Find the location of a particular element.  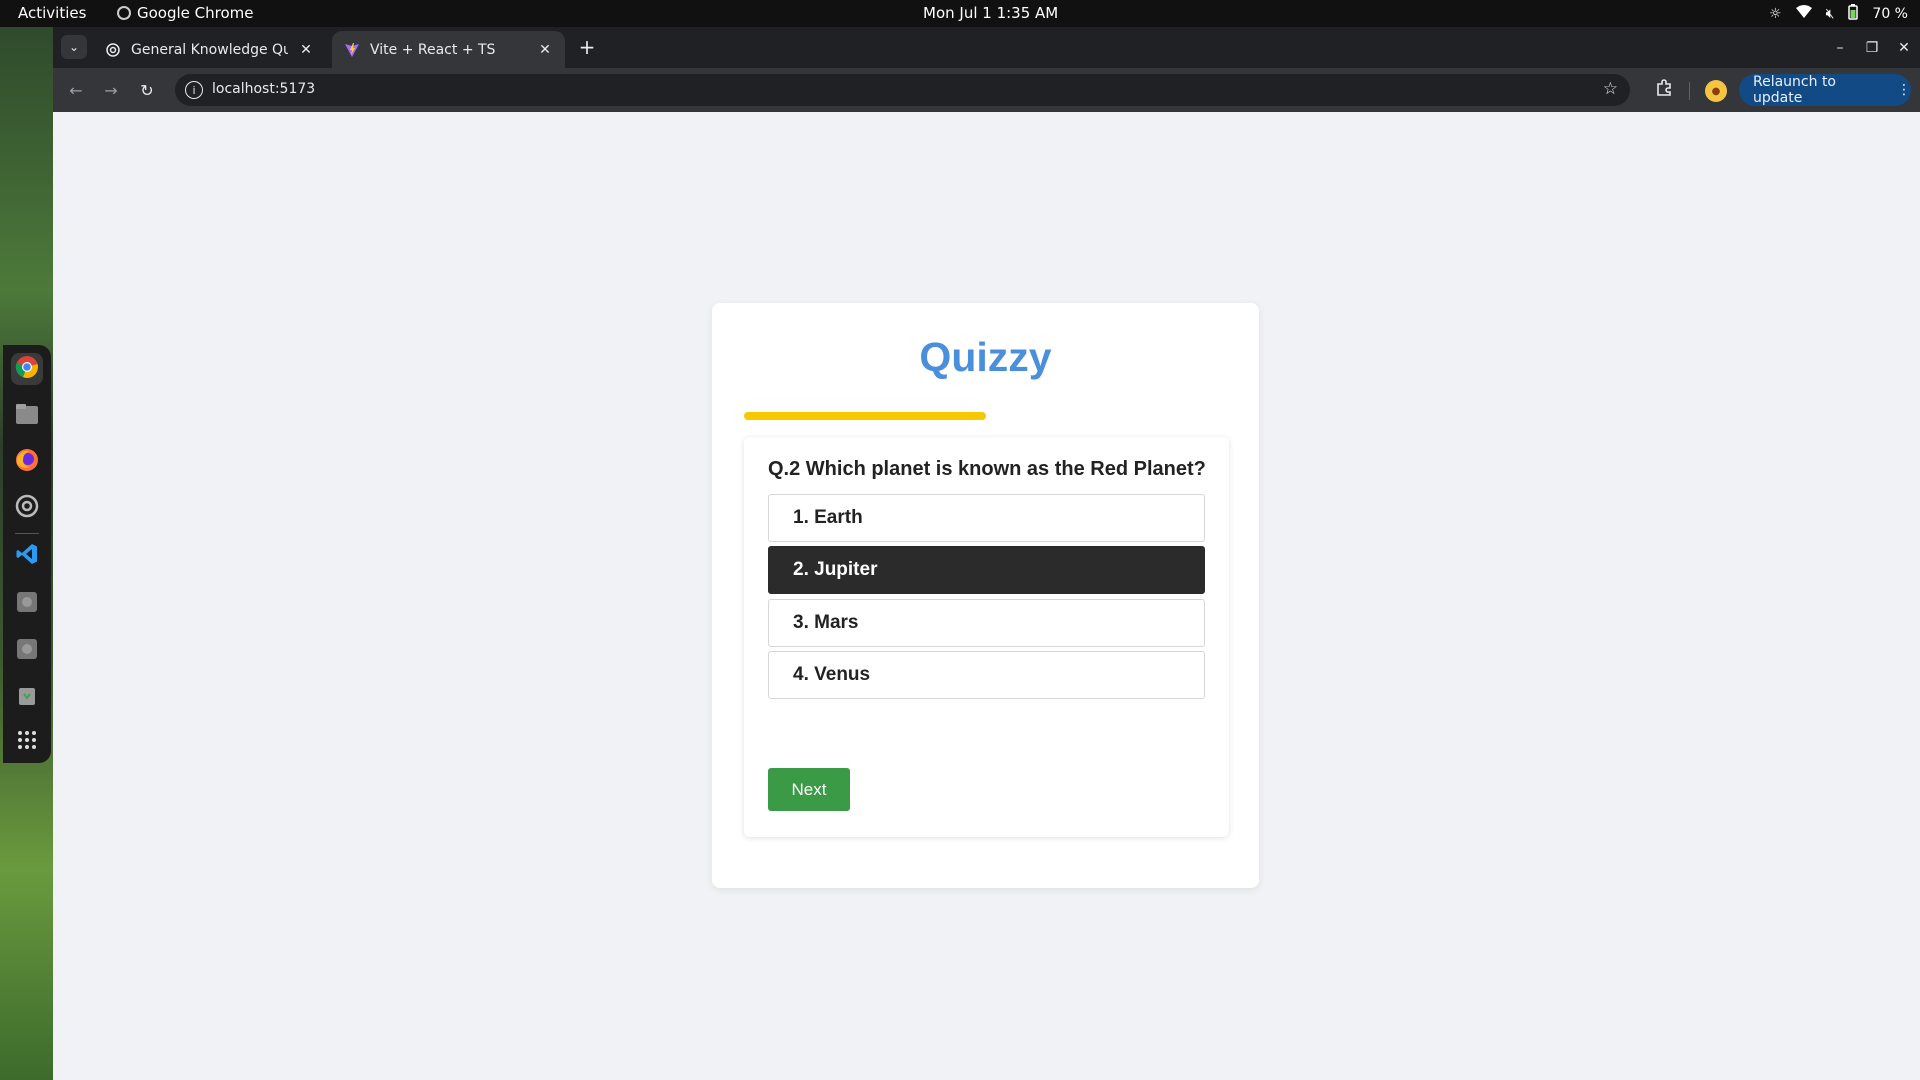

relaunch-label: Relaunch to update is located at coordinates (1795, 90).